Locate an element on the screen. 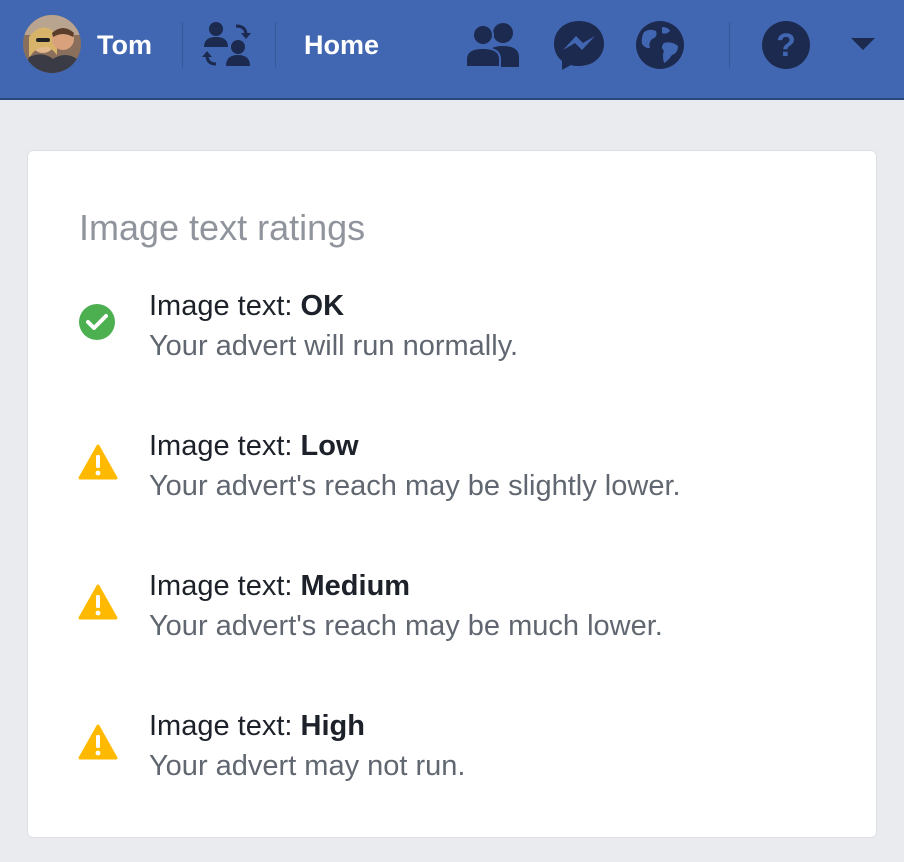  help-icon: ? is located at coordinates (786, 47).